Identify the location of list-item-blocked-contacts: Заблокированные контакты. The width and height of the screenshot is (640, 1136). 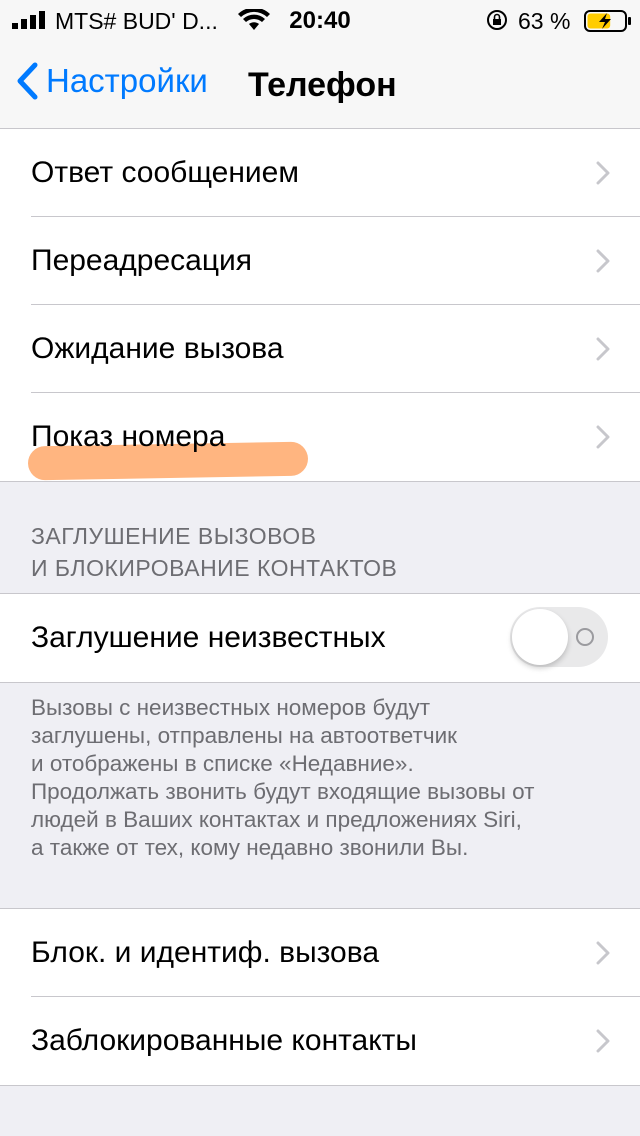
(320, 1041).